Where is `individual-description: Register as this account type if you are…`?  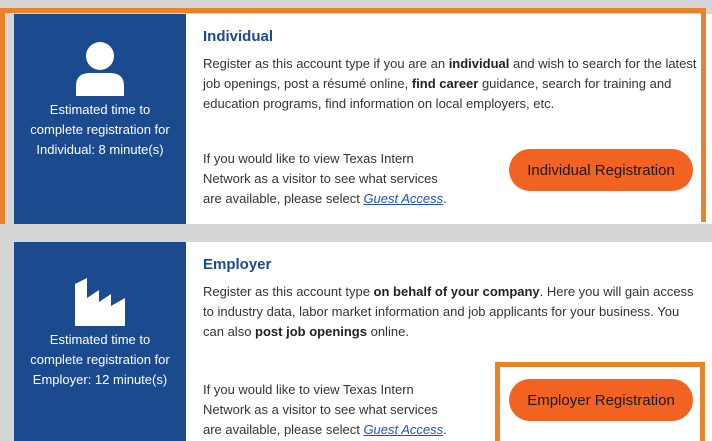 individual-description: Register as this account type if you are… is located at coordinates (450, 83).